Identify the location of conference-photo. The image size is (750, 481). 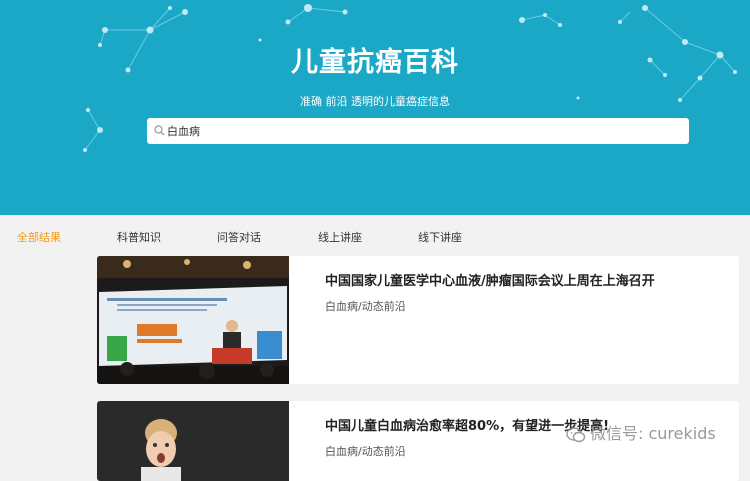
(193, 320).